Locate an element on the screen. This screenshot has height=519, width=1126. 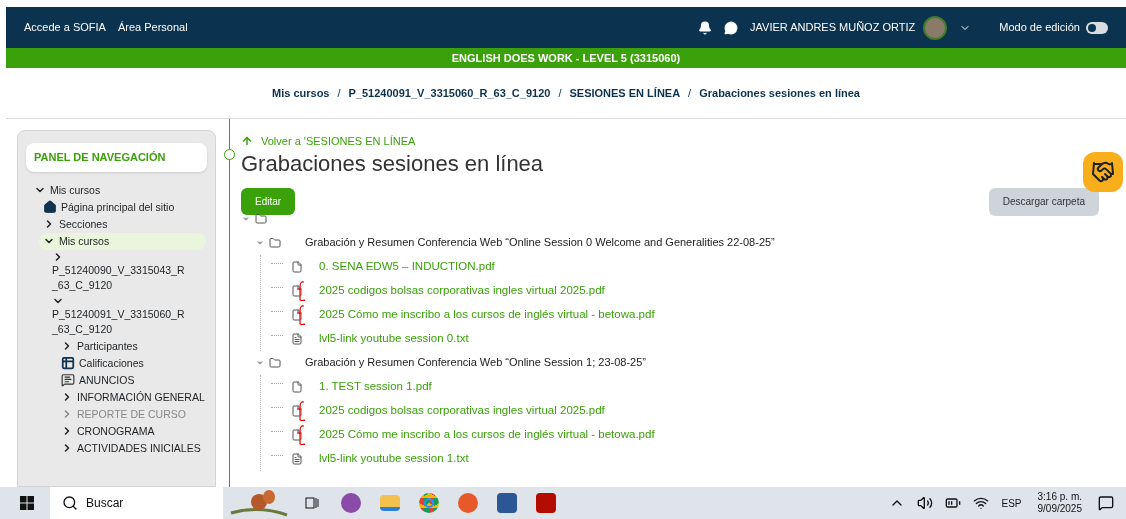
nav-item: INFORMACIÓN GENERAL is located at coordinates (141, 397).